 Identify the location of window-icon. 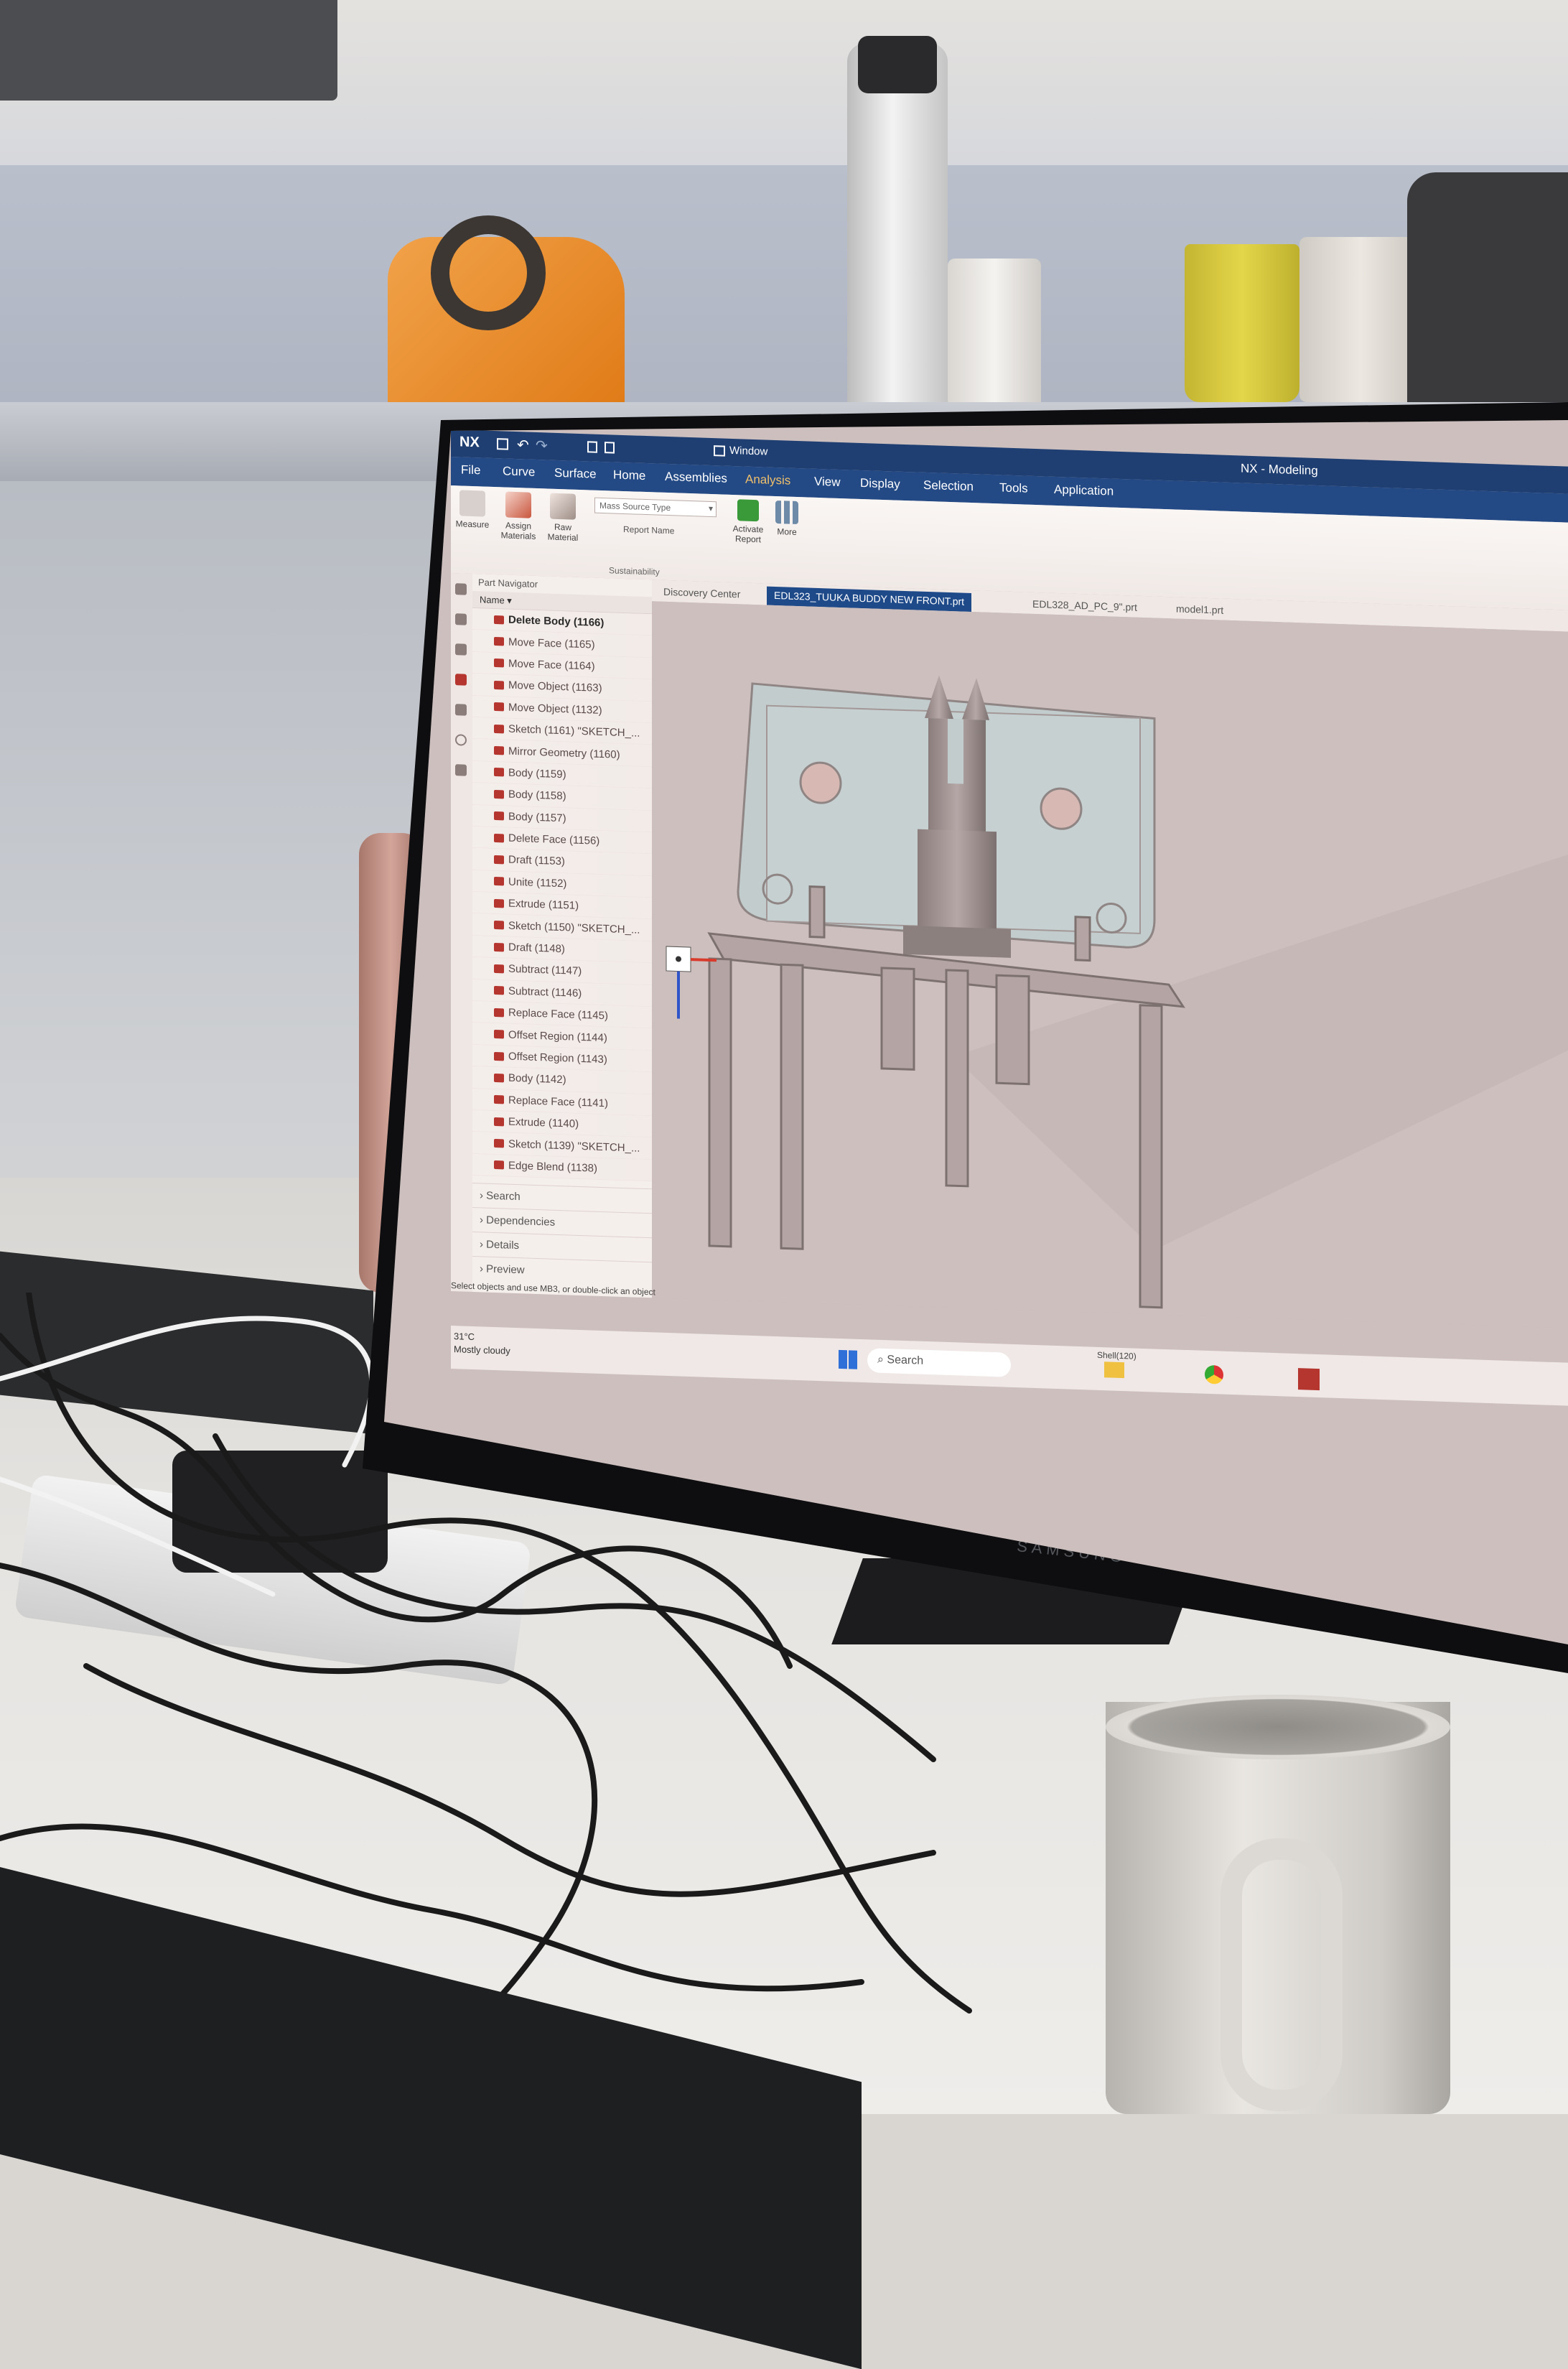
(719, 451).